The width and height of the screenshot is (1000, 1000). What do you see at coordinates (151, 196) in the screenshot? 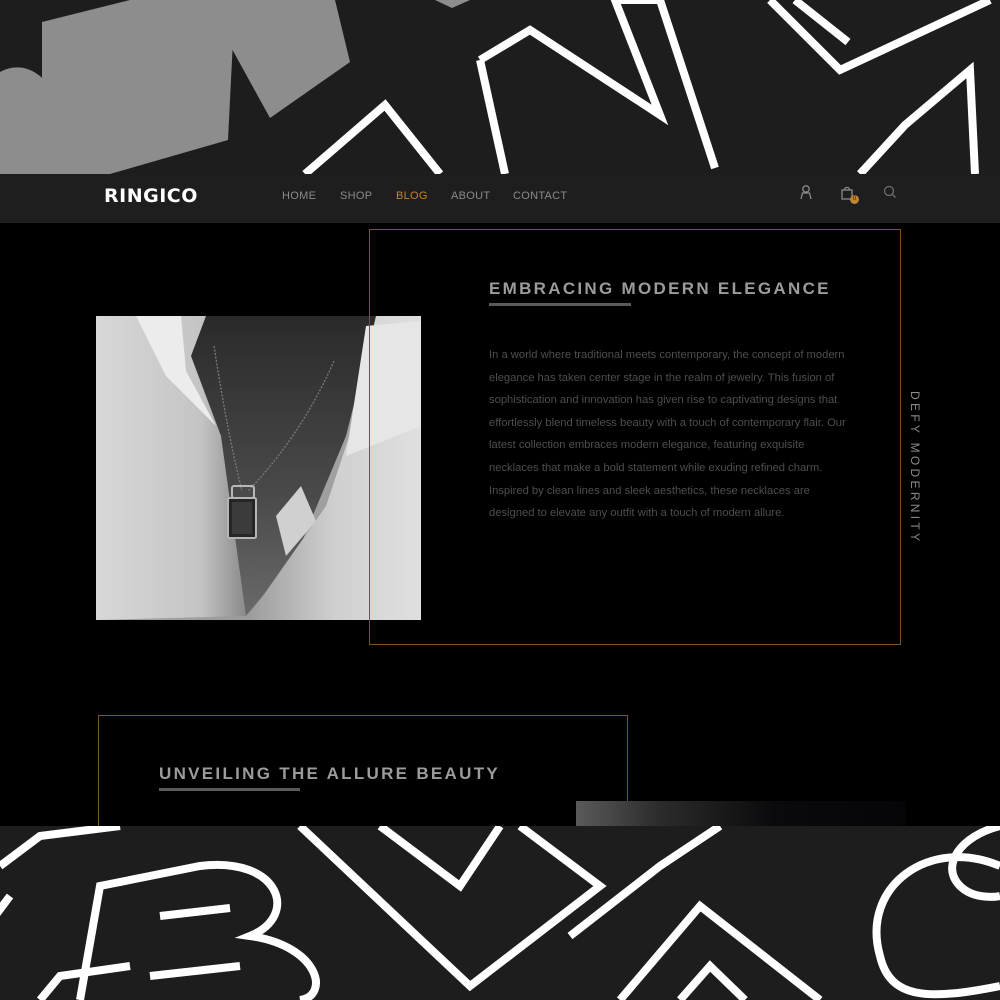
I see `brand-logo: RINGICO` at bounding box center [151, 196].